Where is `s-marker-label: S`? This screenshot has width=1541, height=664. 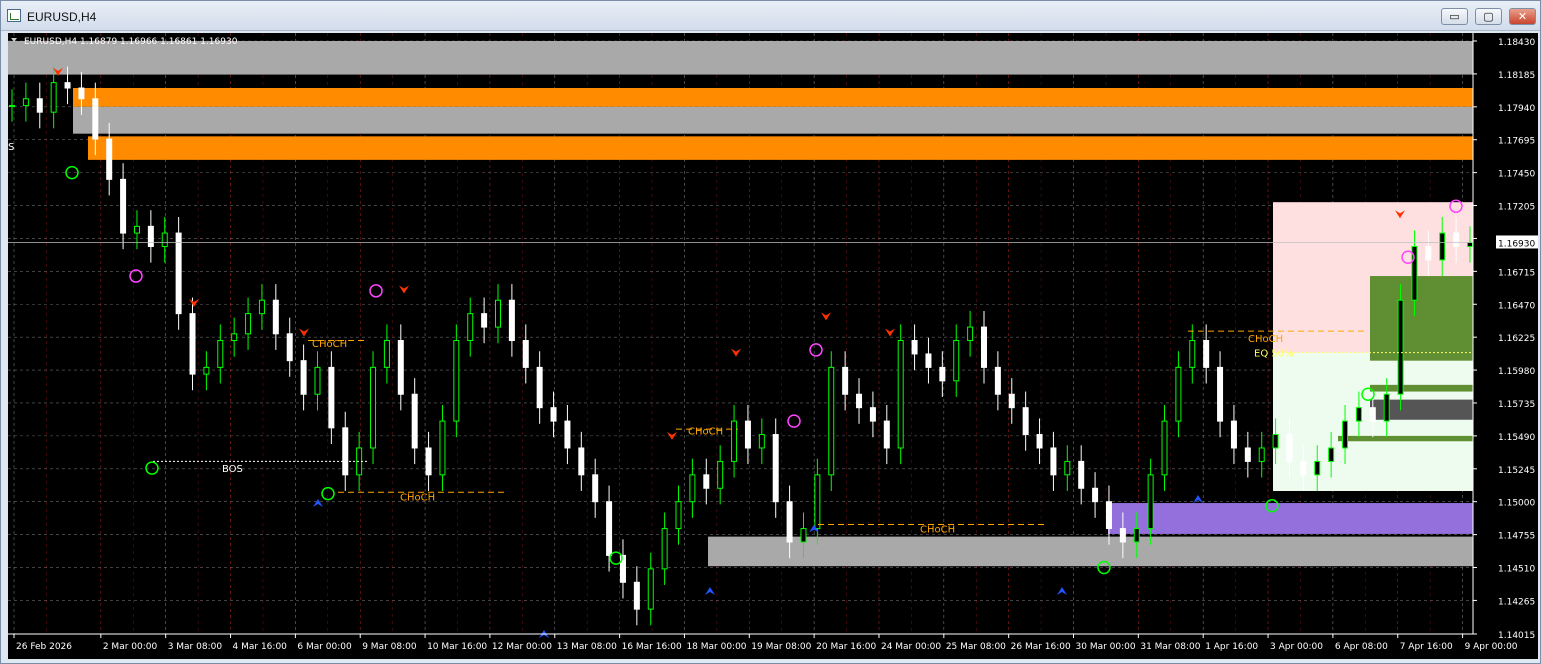 s-marker-label: S is located at coordinates (11, 147).